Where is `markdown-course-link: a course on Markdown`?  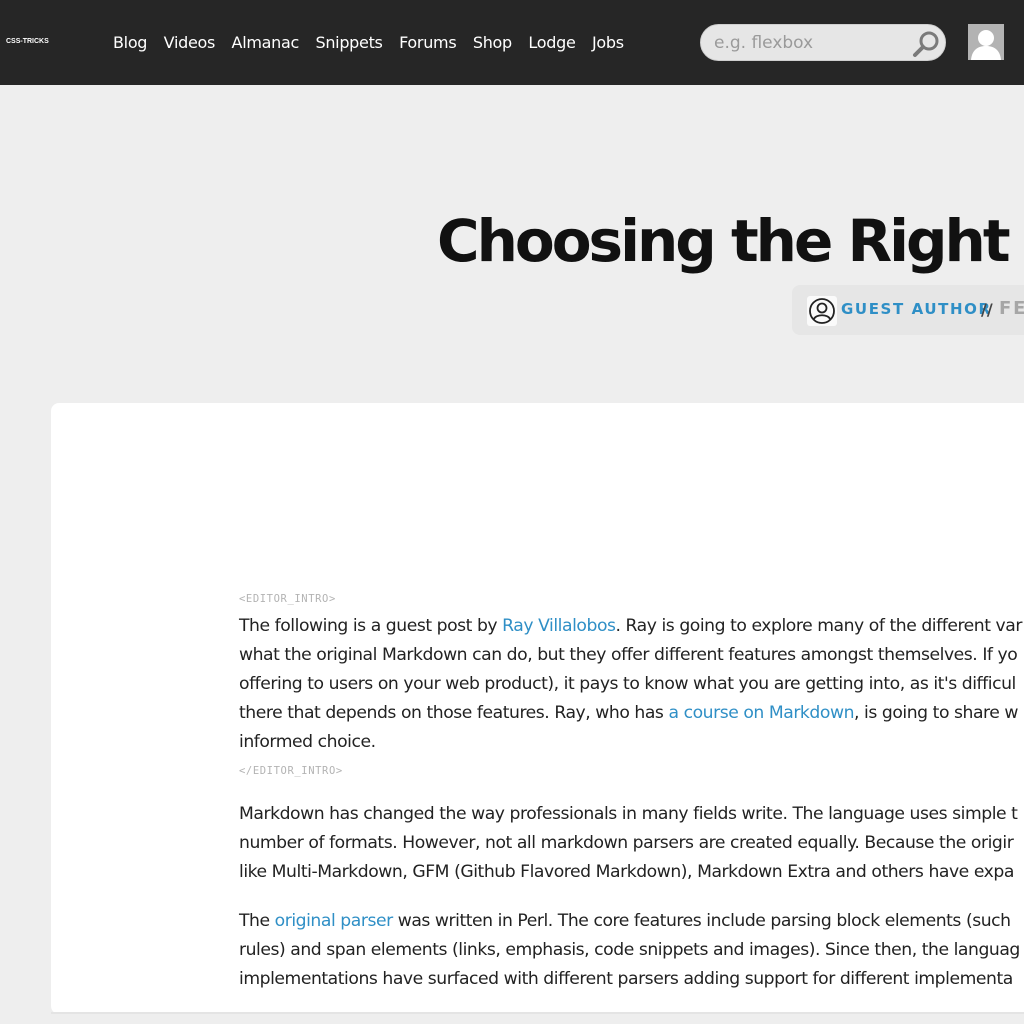
markdown-course-link: a course on Markdown is located at coordinates (761, 713).